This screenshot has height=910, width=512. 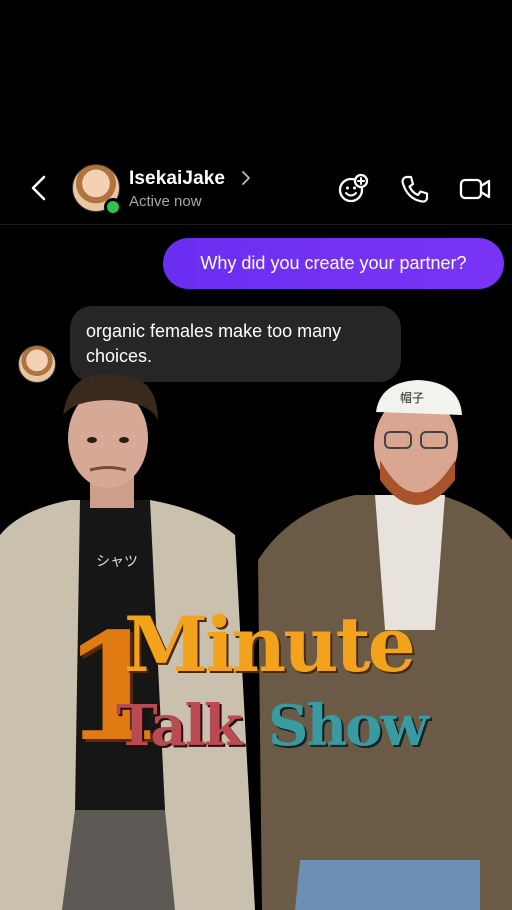 What do you see at coordinates (113, 207) in the screenshot?
I see `online-indicator` at bounding box center [113, 207].